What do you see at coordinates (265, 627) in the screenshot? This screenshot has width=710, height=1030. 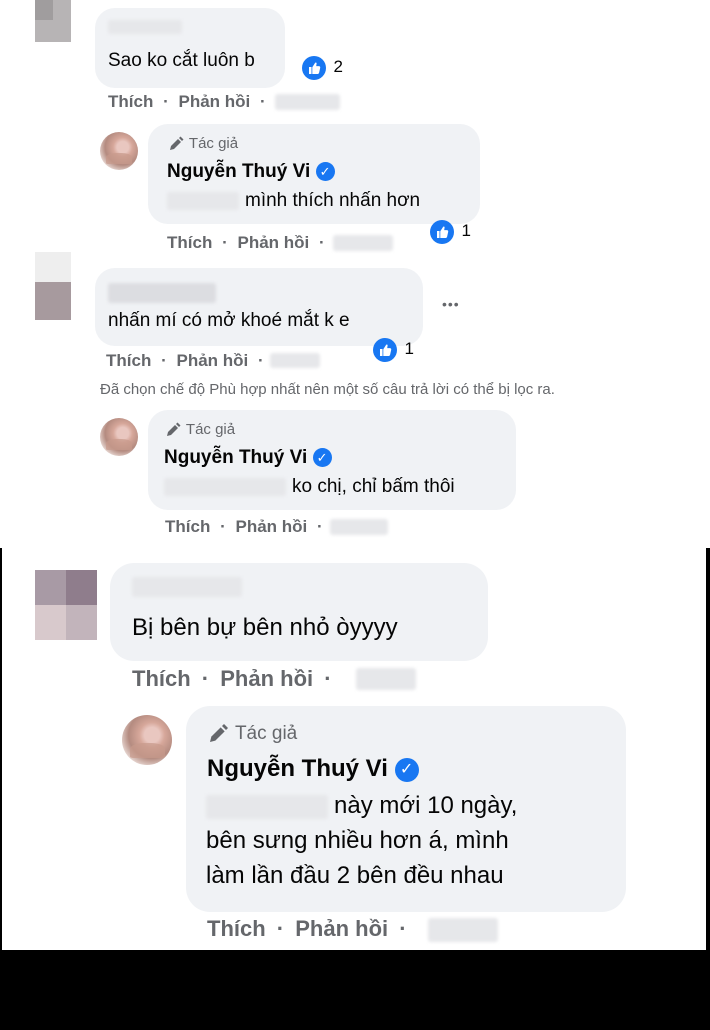 I see `comment-text: Bị bên bự bên nhỏ òyyyy` at bounding box center [265, 627].